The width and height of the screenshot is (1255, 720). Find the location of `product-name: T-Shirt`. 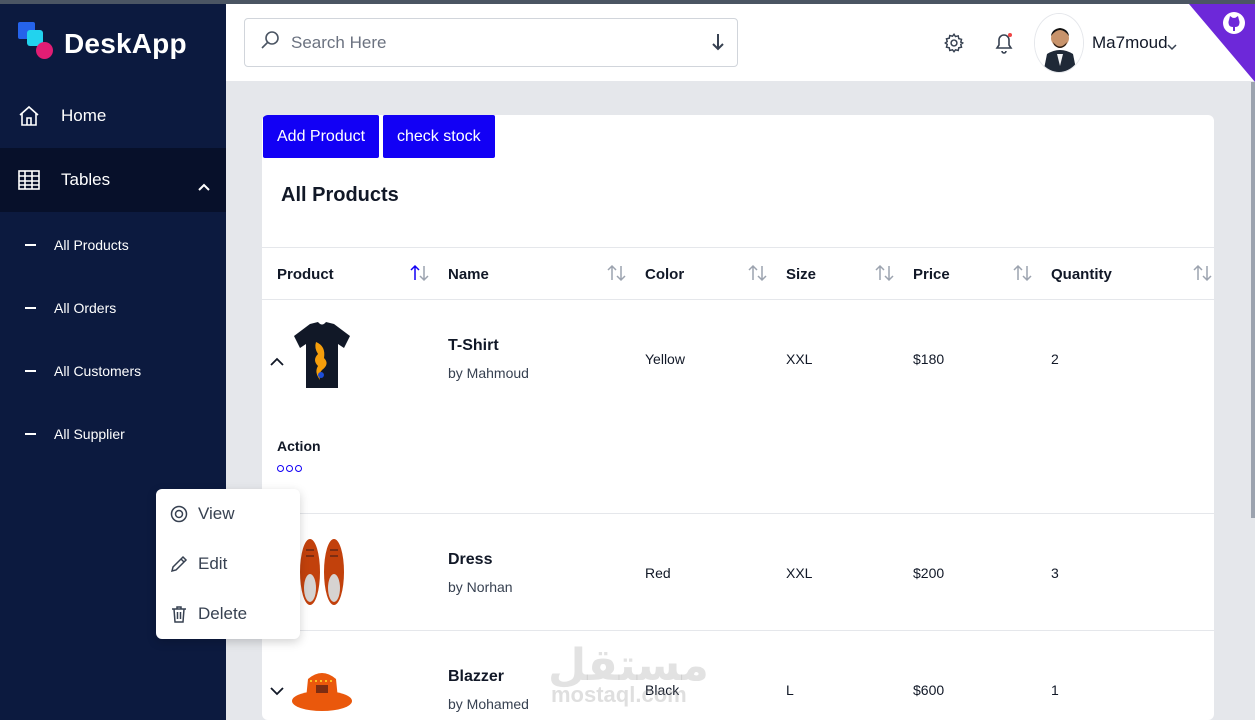

product-name: T-Shirt is located at coordinates (473, 345).